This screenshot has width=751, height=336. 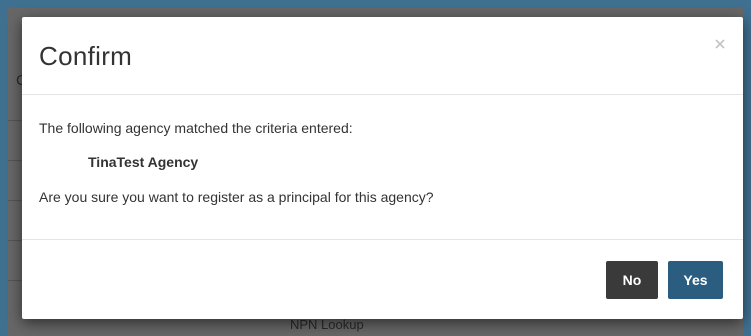 What do you see at coordinates (632, 280) in the screenshot?
I see `no-button: No` at bounding box center [632, 280].